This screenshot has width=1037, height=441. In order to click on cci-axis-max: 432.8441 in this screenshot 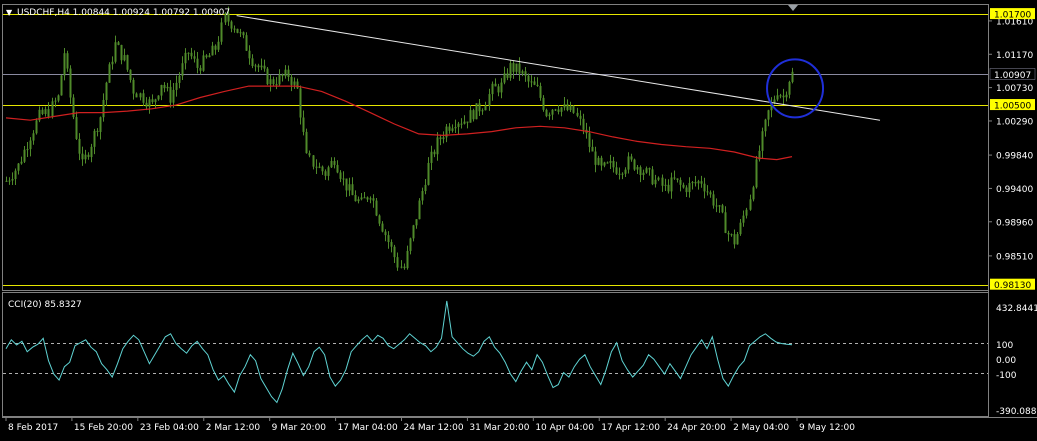, I will do `click(1016, 309)`.